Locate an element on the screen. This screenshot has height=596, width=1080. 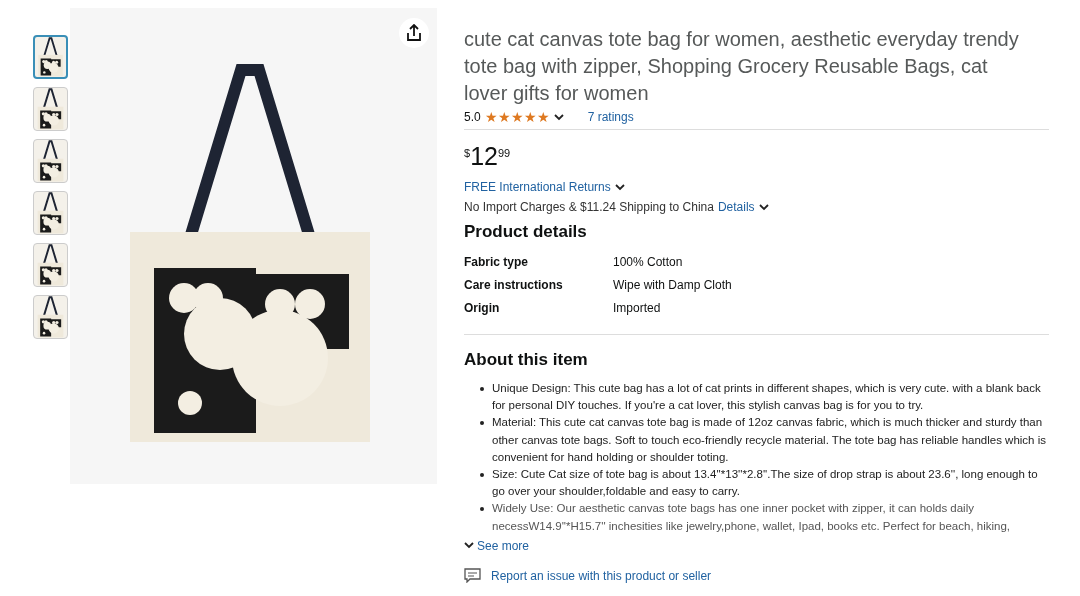
section-heading: Product details is located at coordinates (526, 232).